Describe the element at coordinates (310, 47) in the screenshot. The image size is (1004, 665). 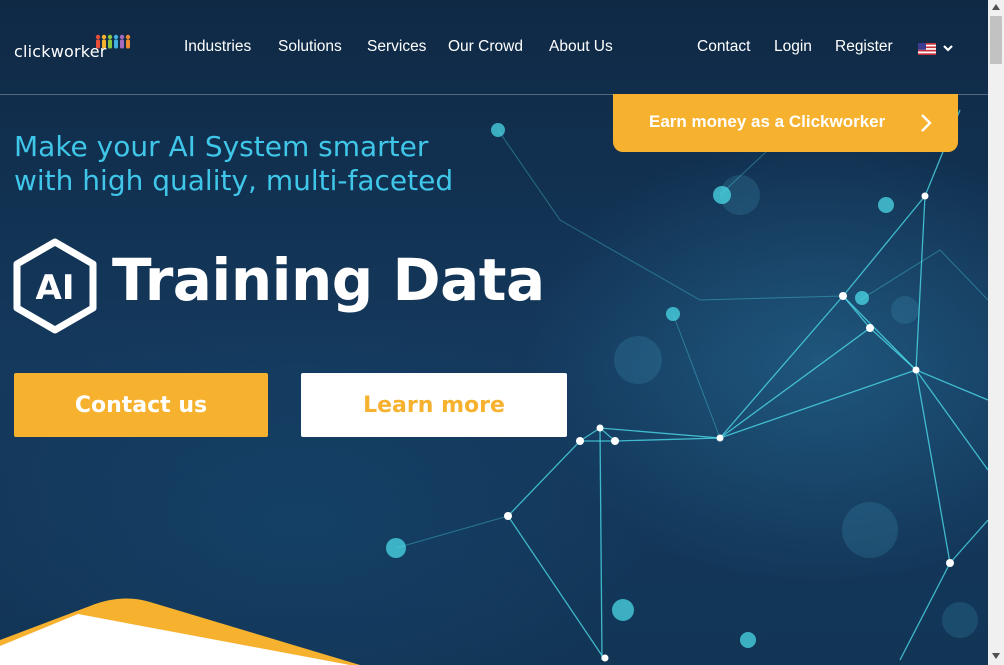
I see `nav-solutions: Solutions` at that location.